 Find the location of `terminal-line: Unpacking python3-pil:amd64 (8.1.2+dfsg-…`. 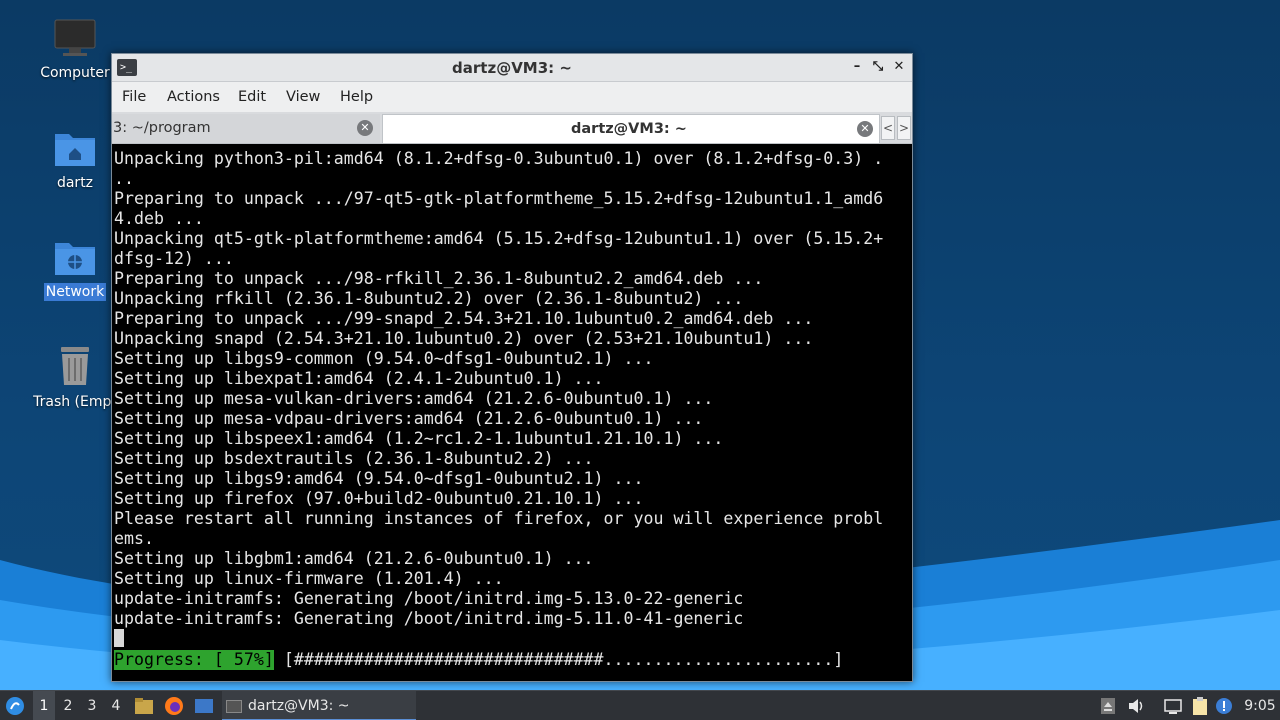

terminal-line: Unpacking python3-pil:amd64 (8.1.2+dfsg-… is located at coordinates (499, 158).